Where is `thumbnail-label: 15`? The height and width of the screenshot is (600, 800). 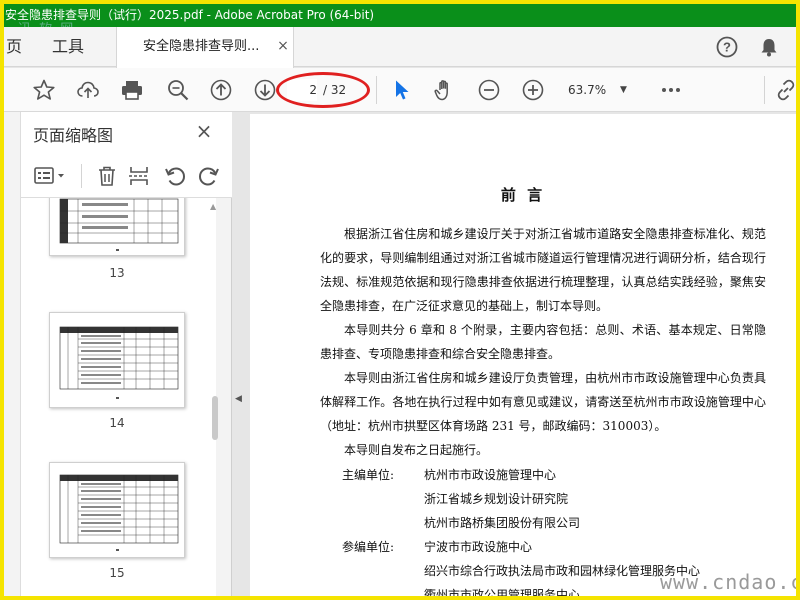
thumbnail-label: 15 is located at coordinates (117, 573).